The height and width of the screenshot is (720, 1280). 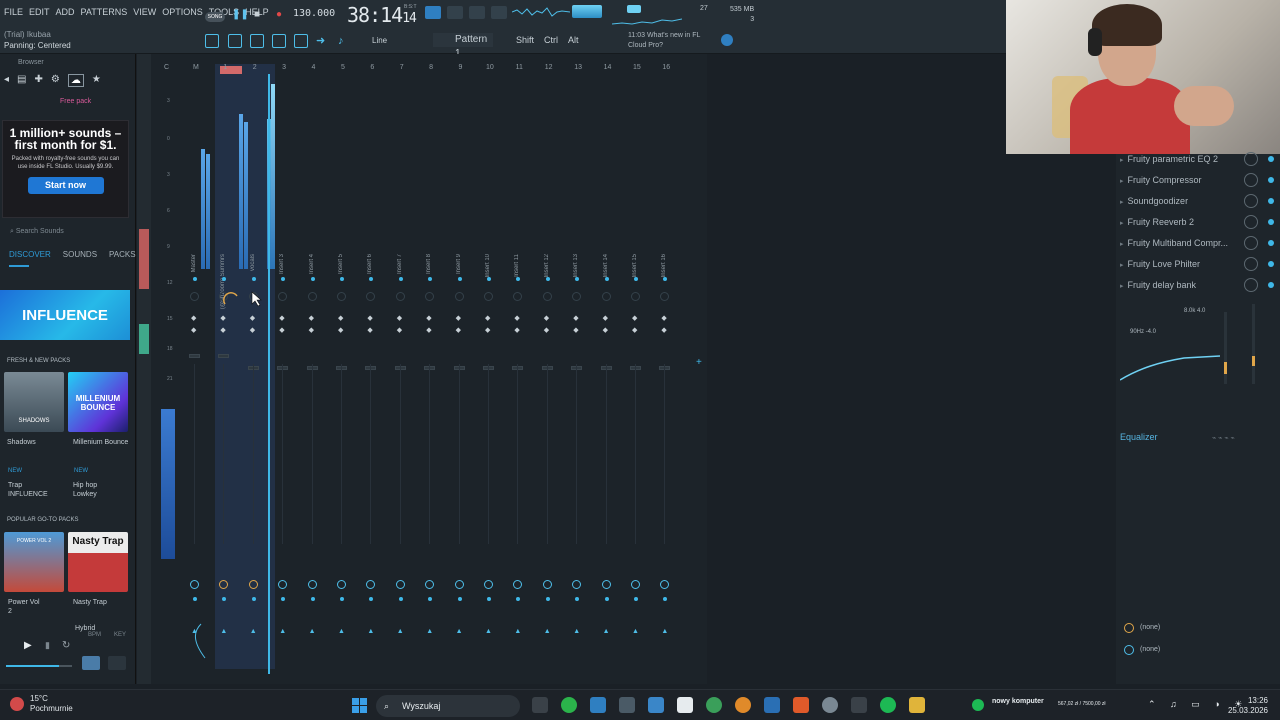 I want to click on vscode-app-icon, so click(x=598, y=705).